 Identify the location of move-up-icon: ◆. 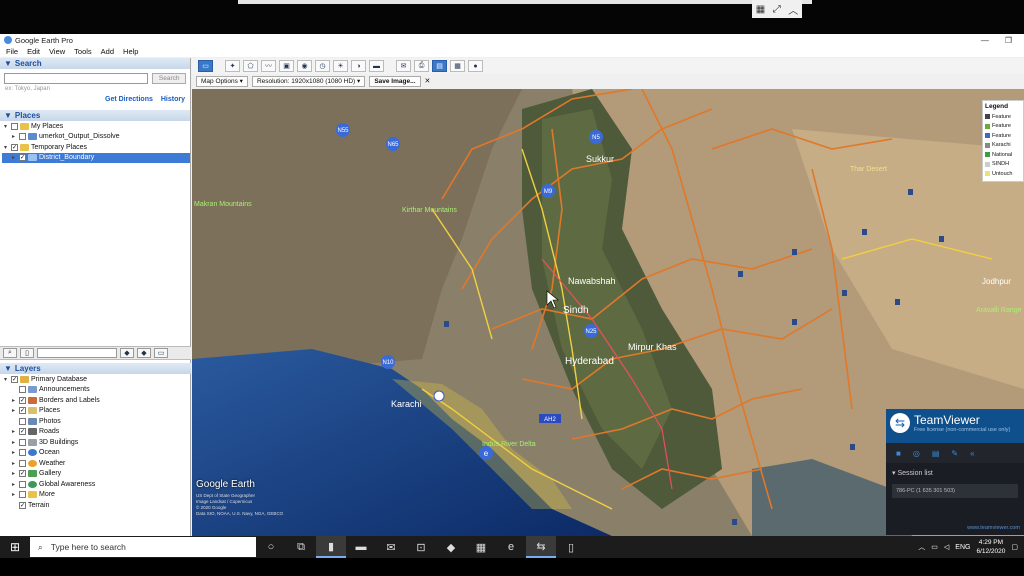
(127, 353).